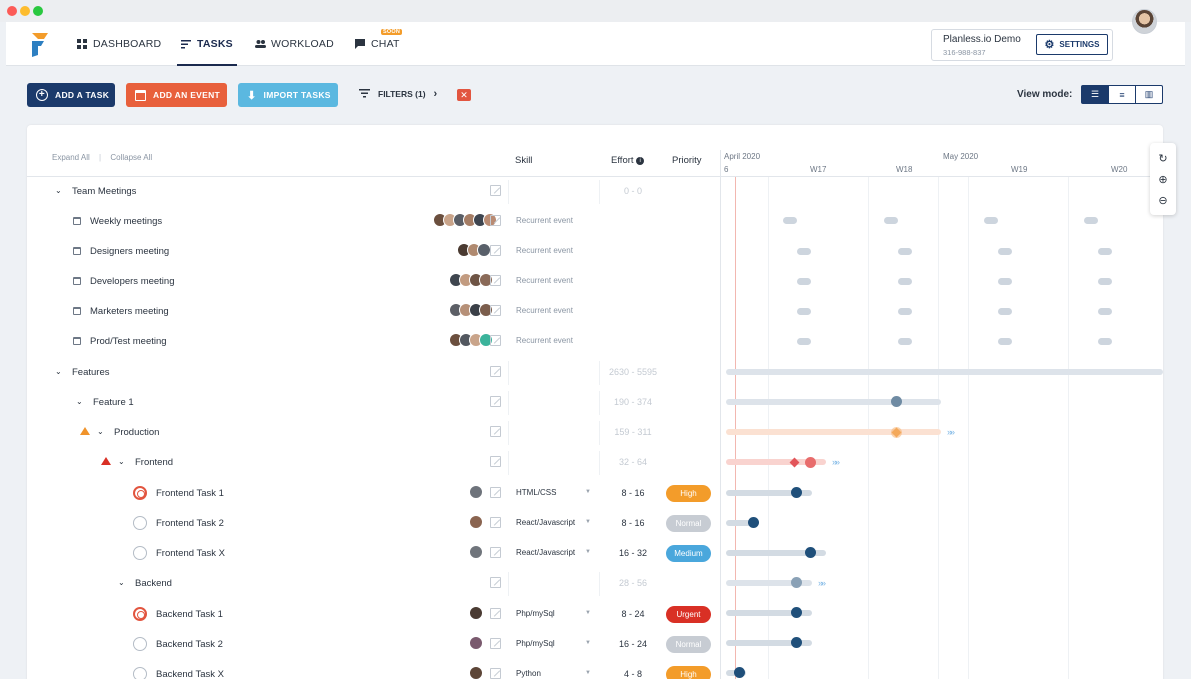 The height and width of the screenshot is (679, 1191). I want to click on event-row-developers-meeting: Developers meeting Recurrent event, so click(373, 282).